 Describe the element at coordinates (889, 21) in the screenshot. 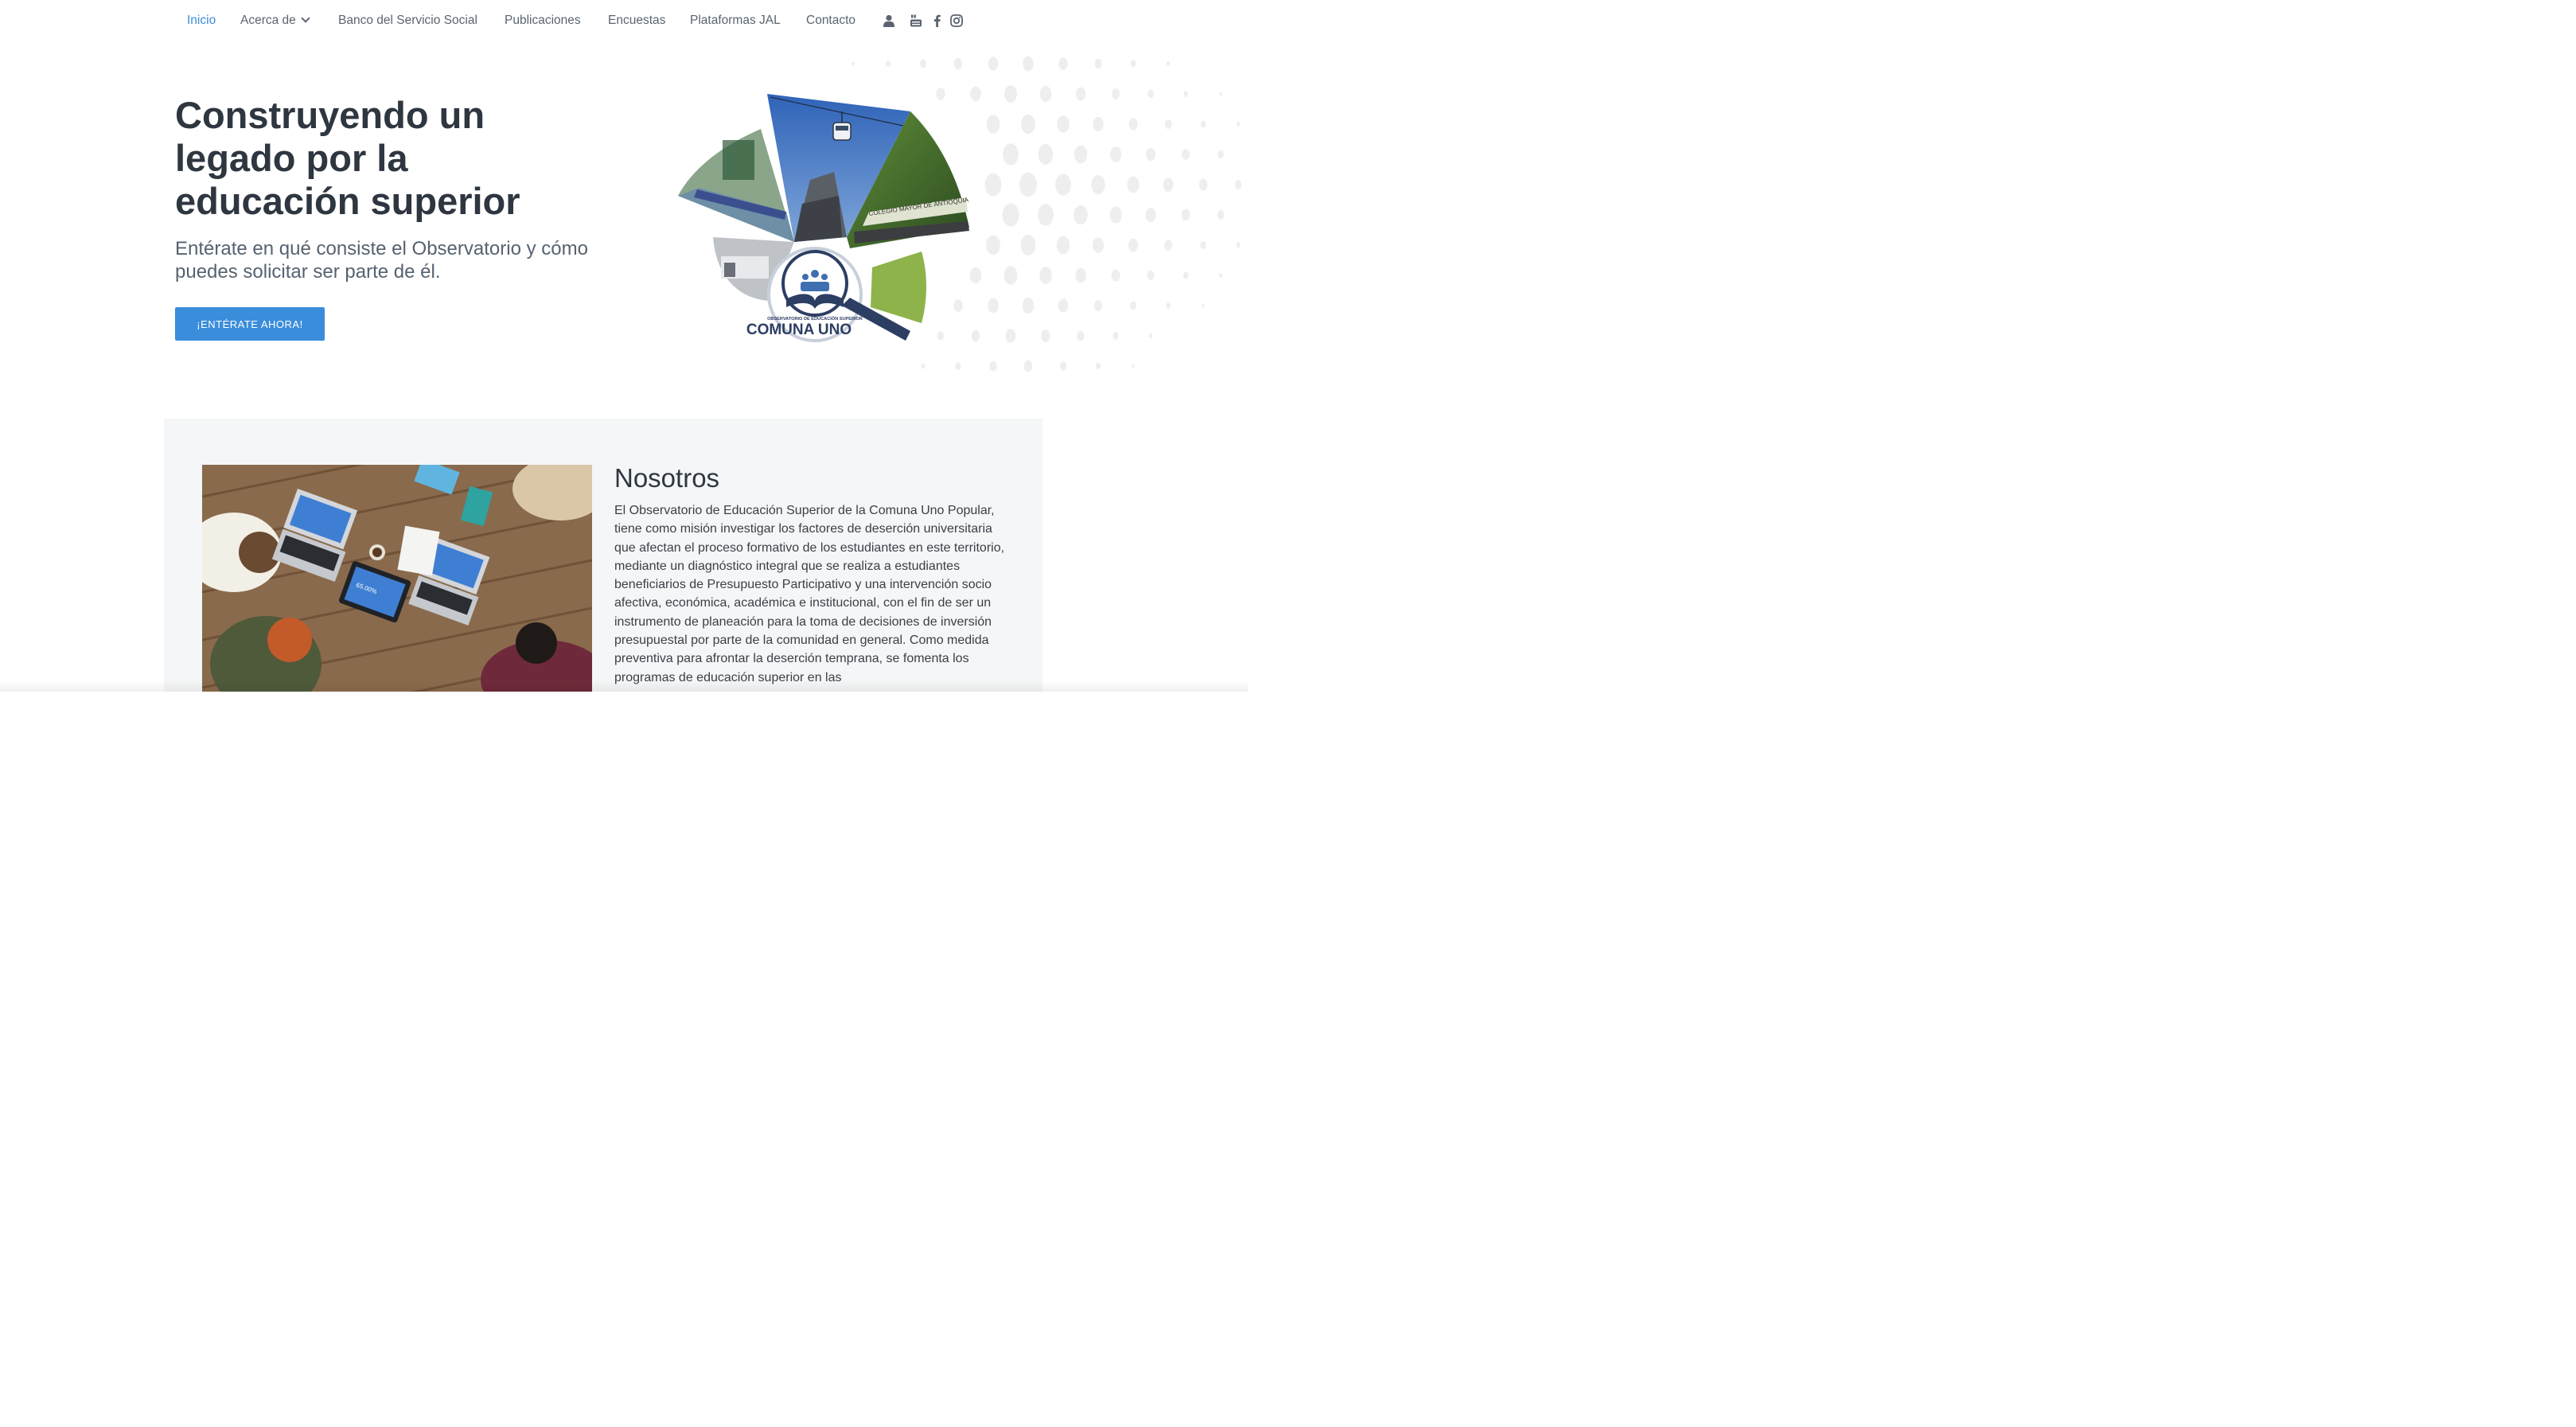

I see `user-icon` at that location.